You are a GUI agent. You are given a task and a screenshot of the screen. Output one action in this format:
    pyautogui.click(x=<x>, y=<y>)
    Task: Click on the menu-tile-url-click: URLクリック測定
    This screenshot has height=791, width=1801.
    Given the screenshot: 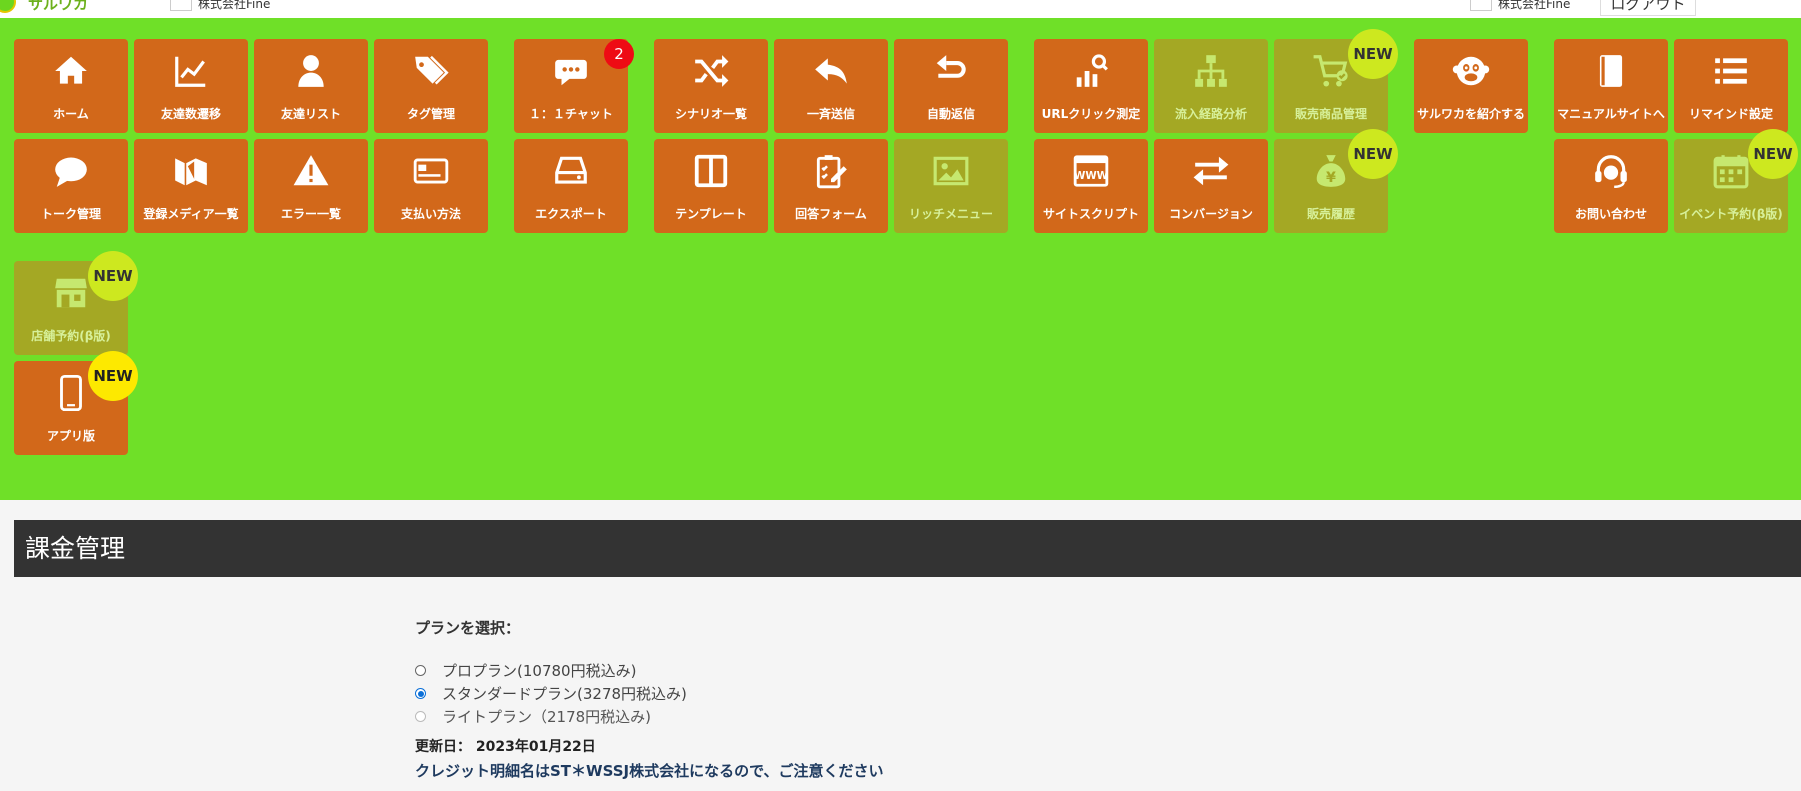 What is the action you would take?
    pyautogui.click(x=1091, y=86)
    